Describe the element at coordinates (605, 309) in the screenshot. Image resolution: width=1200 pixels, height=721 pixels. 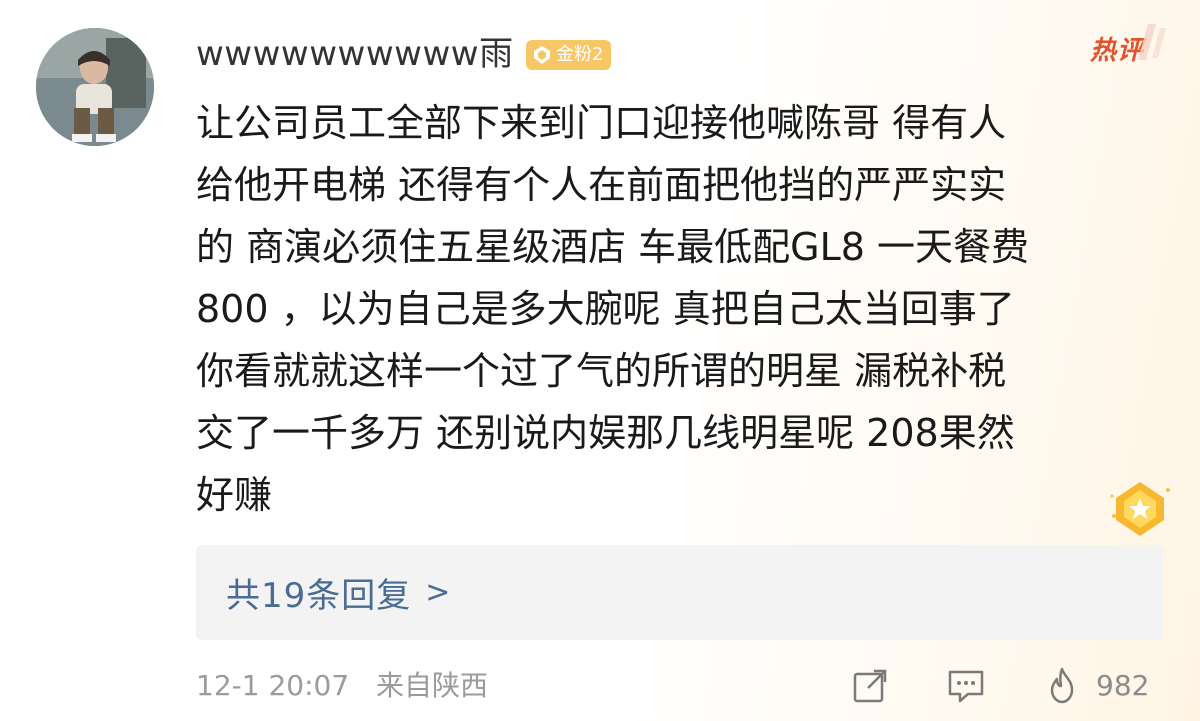
I see `comment-line: 800 ，以为自己是多大腕呢 真把自己太当回事了` at that location.